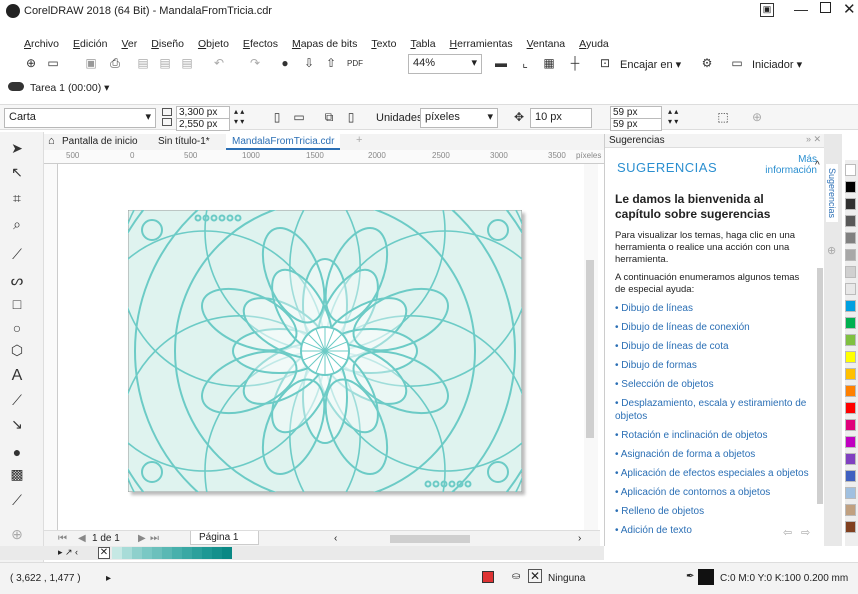 Image resolution: width=858 pixels, height=594 pixels. Describe the element at coordinates (422, 44) in the screenshot. I see `menu-tabla: Tabla` at that location.